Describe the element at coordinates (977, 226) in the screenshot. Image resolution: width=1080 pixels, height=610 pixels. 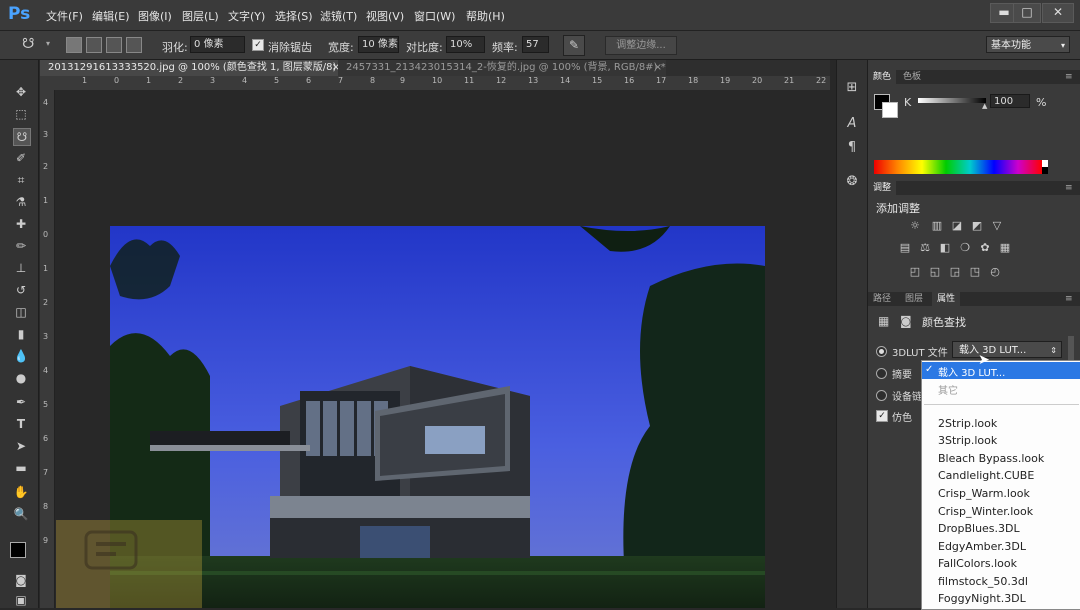
I see `exposure-icon: ◩` at that location.